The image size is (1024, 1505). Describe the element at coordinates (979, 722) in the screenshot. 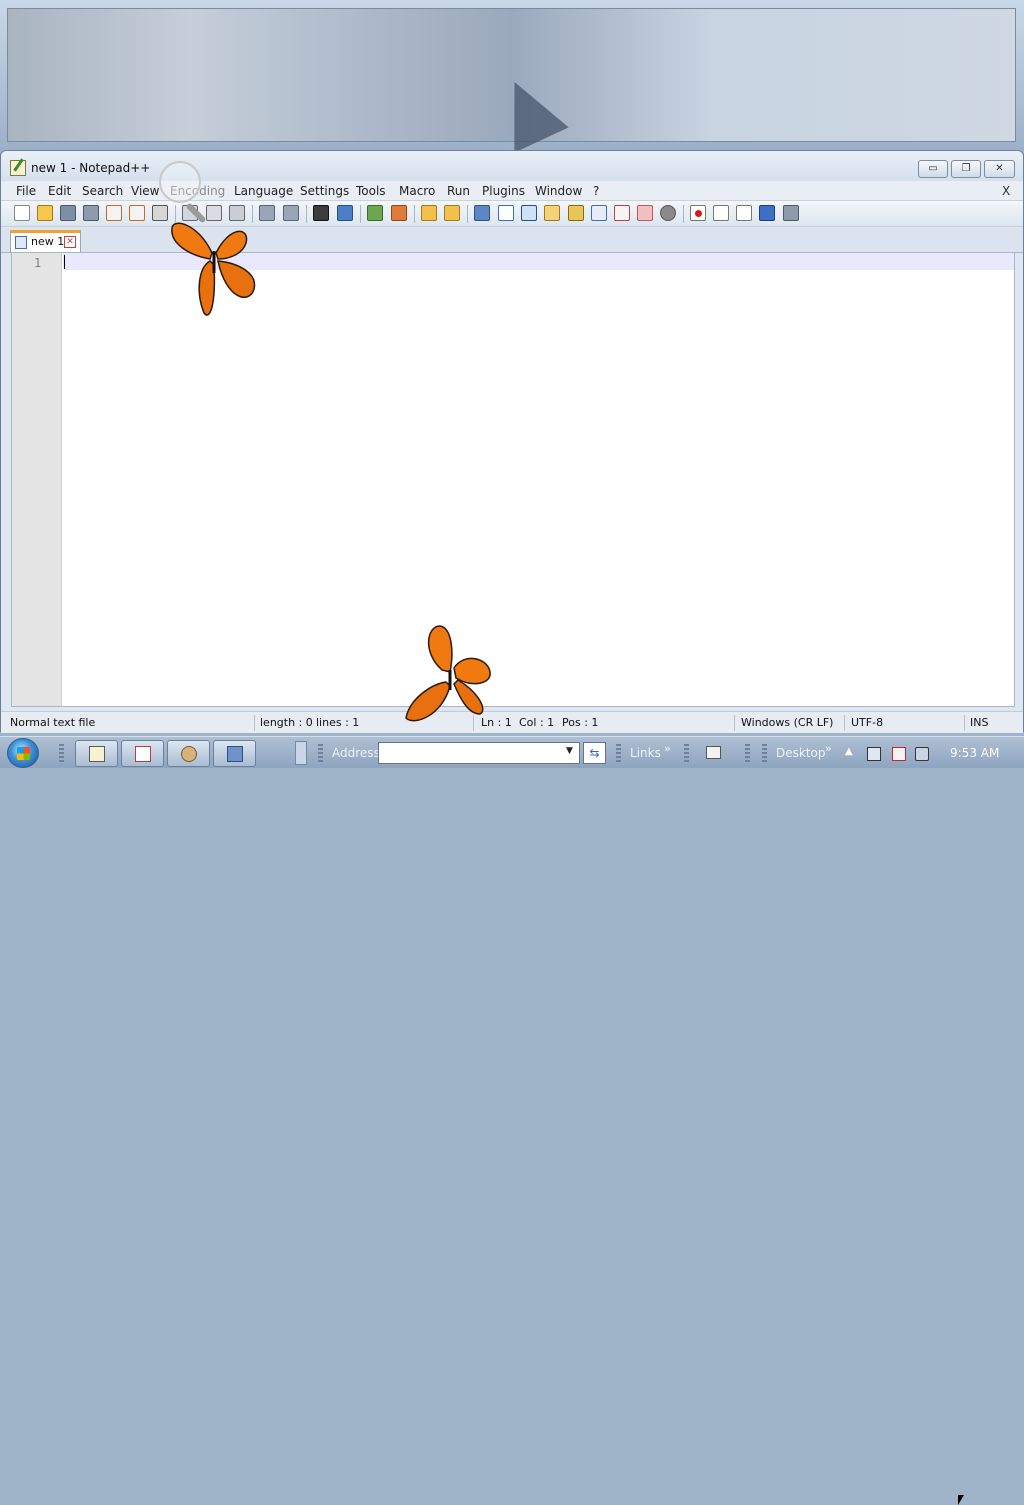

I see `status-insert-mode: INS` at that location.